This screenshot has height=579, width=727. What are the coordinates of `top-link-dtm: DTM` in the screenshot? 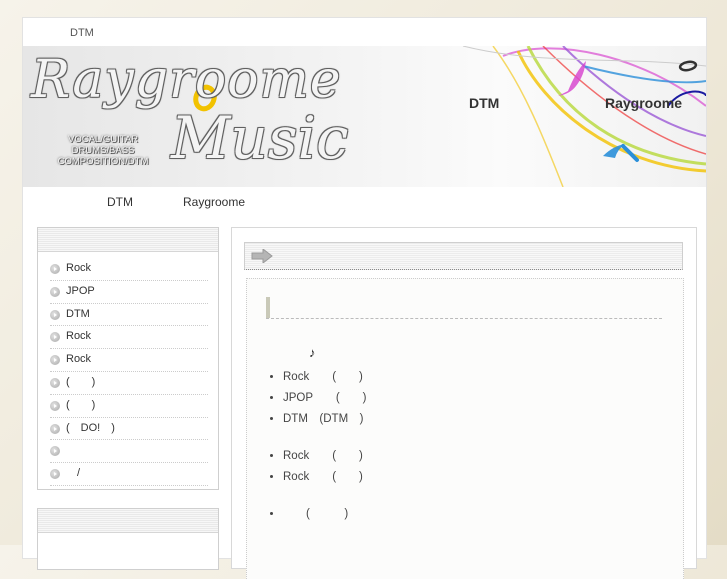 It's located at (82, 33).